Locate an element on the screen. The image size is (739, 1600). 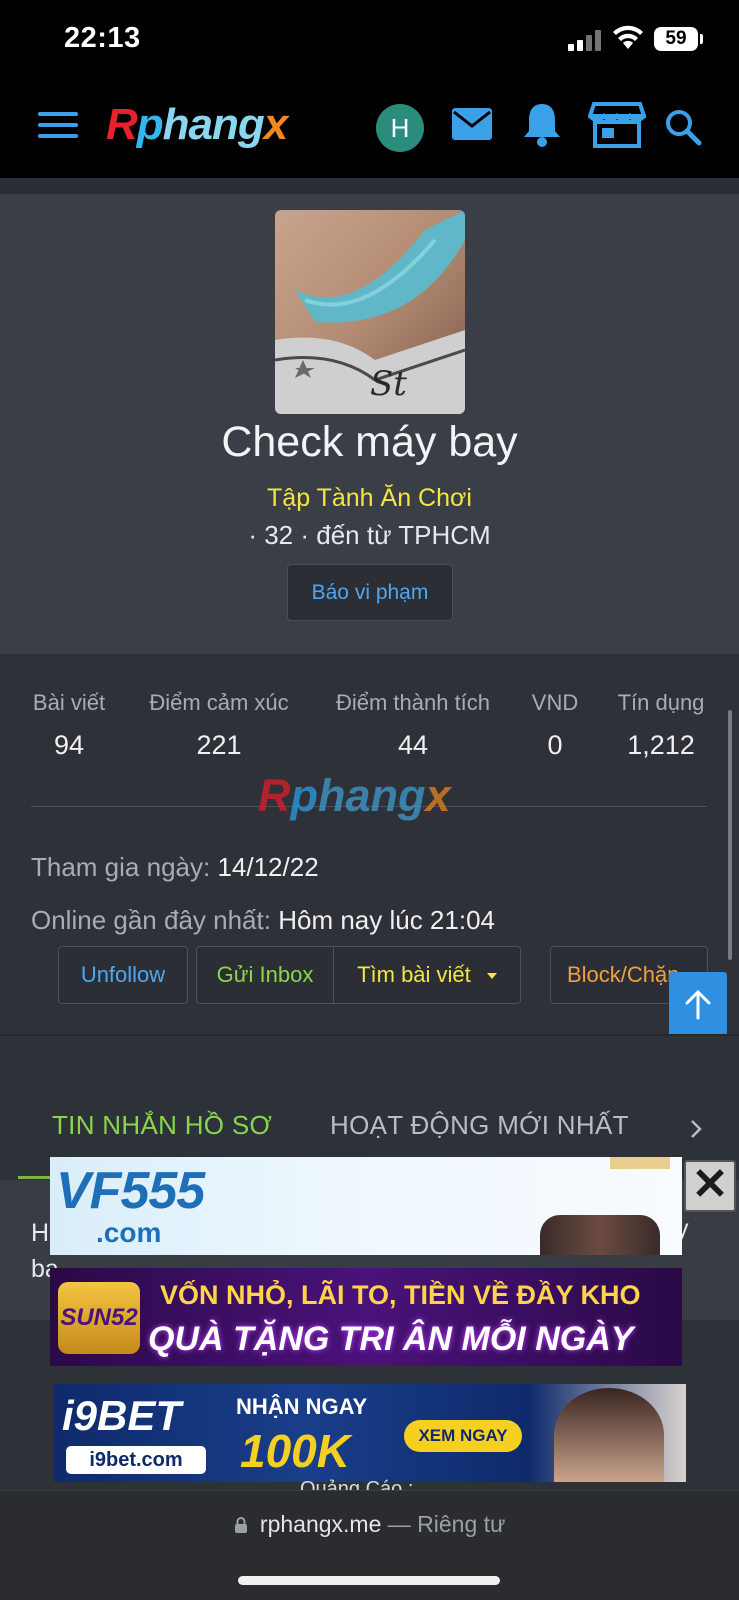
arrow-up-icon is located at coordinates (698, 1004).